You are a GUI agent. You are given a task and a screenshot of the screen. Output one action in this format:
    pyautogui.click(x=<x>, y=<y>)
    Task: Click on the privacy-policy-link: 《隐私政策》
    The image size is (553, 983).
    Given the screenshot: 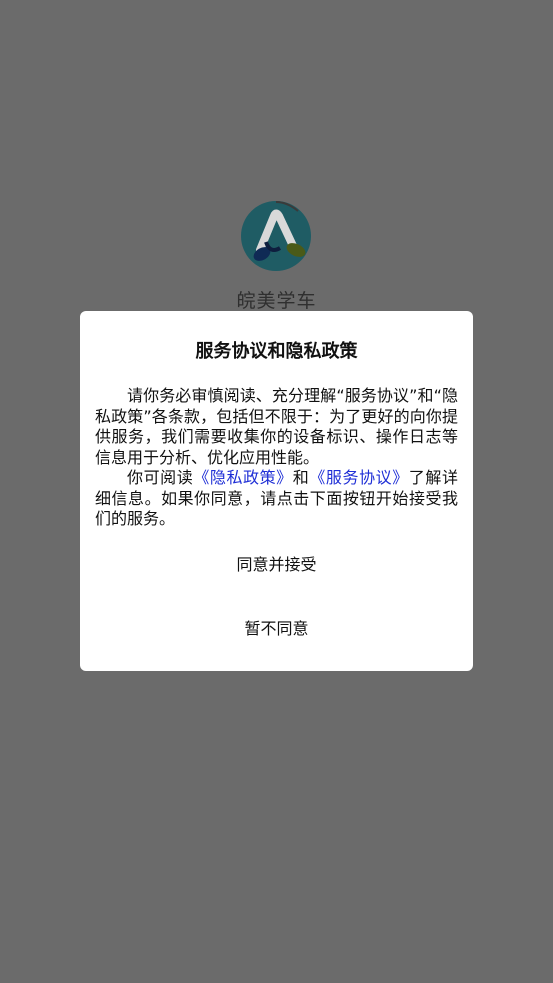 What is the action you would take?
    pyautogui.click(x=242, y=477)
    